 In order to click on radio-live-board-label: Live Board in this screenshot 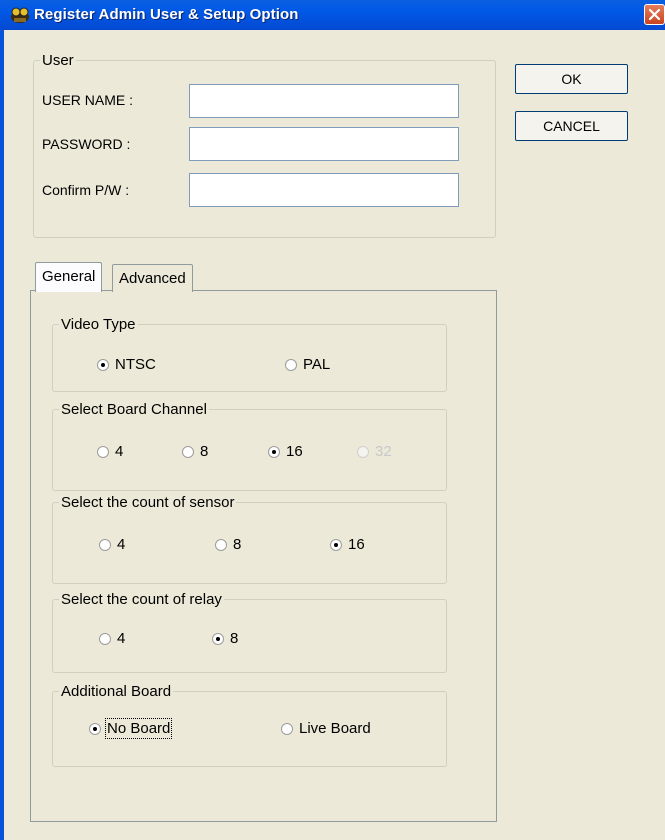, I will do `click(335, 728)`.